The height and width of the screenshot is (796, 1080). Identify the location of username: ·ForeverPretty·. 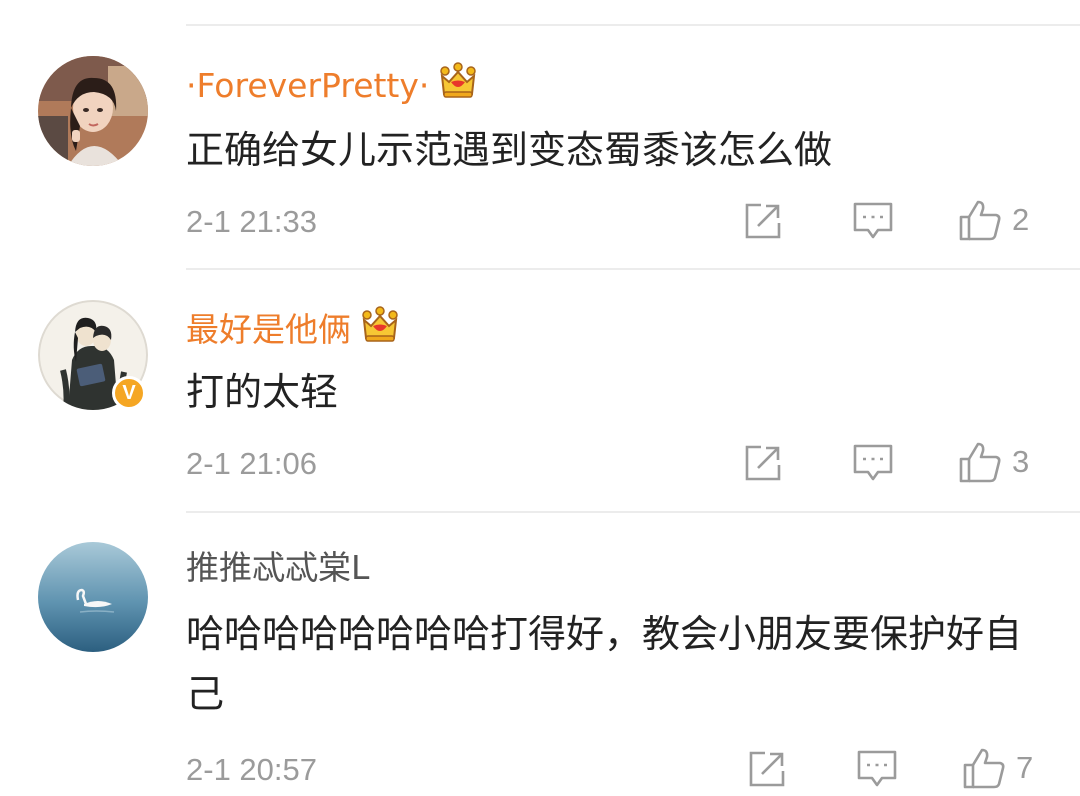
(331, 85).